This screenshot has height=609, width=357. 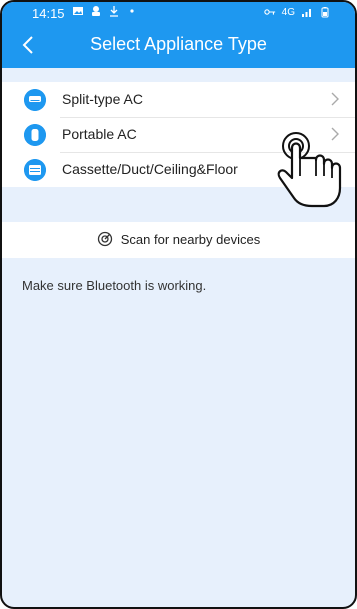 I want to click on dot-icon, so click(x=132, y=11).